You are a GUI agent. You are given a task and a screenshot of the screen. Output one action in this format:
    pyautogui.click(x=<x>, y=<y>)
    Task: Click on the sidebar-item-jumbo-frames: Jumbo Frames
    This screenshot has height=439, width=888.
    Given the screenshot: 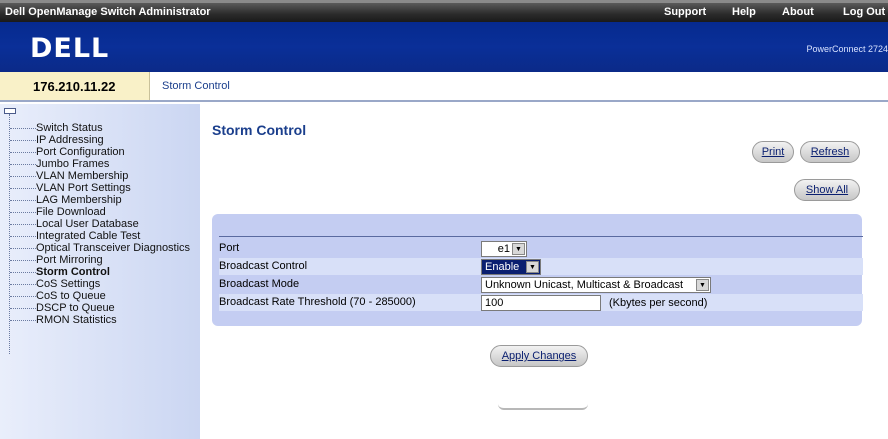 What is the action you would take?
    pyautogui.click(x=59, y=164)
    